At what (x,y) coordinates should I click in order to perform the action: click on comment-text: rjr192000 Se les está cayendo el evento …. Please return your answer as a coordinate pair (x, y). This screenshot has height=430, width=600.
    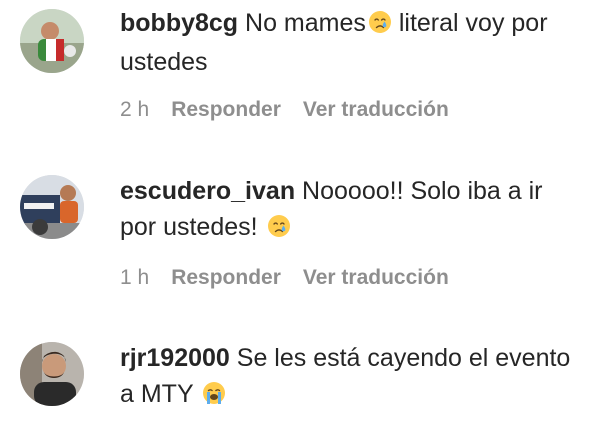
    Looking at the image, I should click on (350, 377).